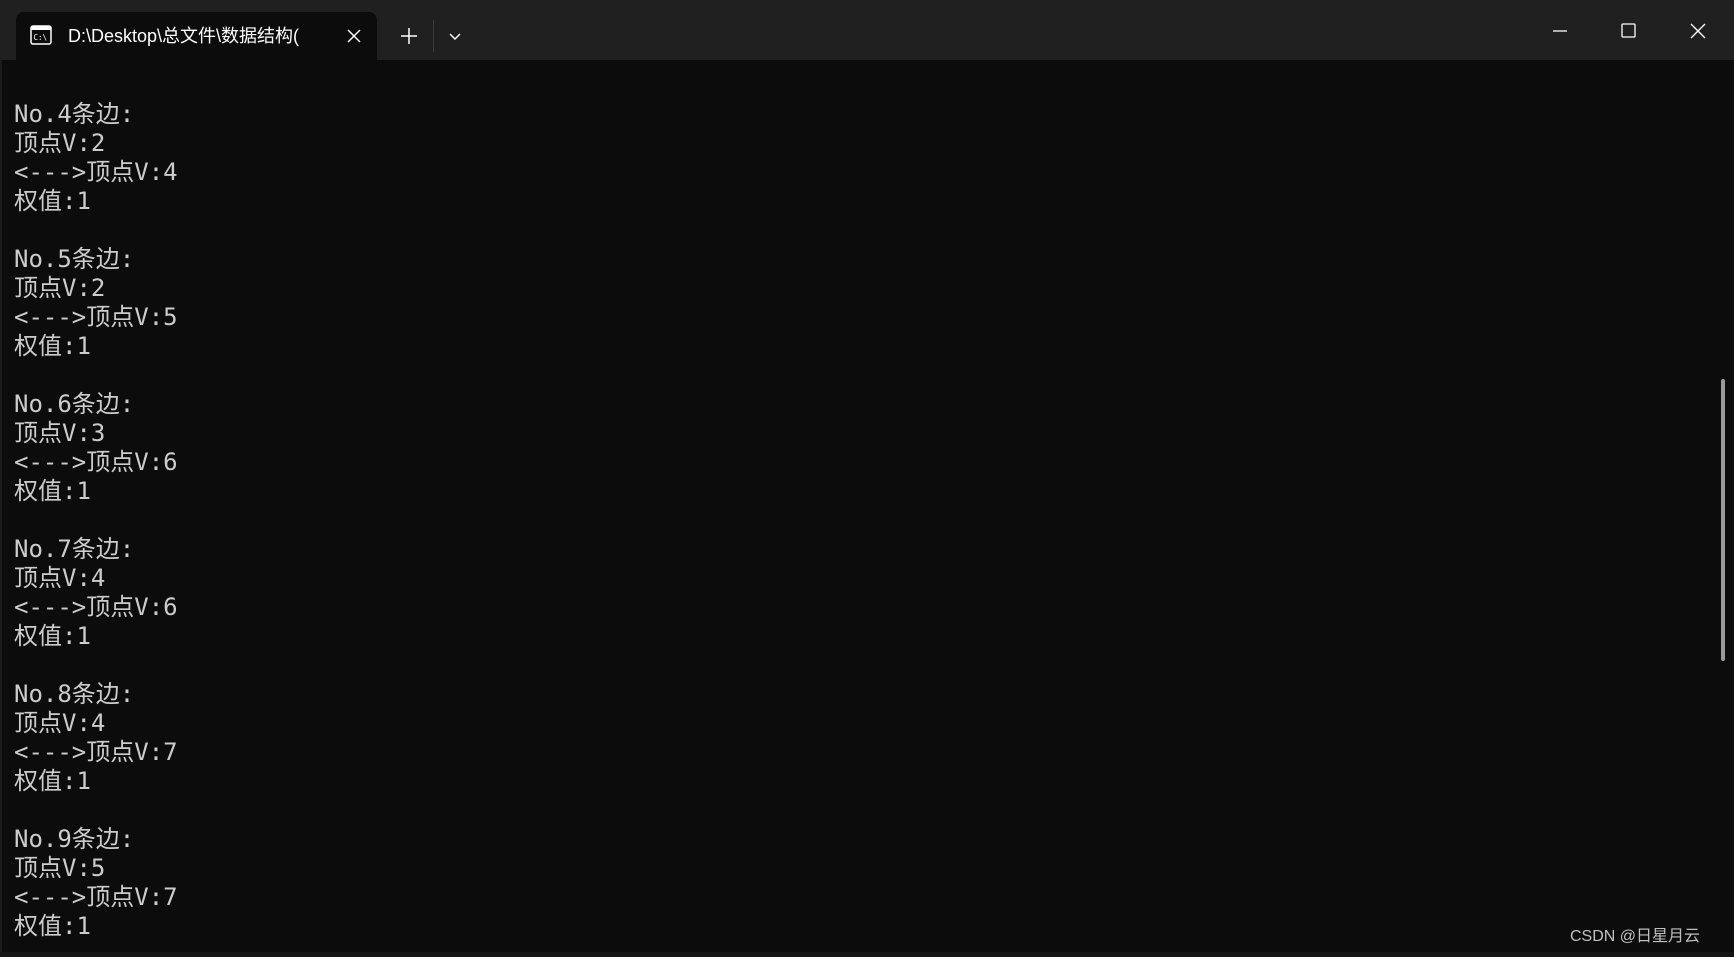 The height and width of the screenshot is (957, 1734). Describe the element at coordinates (1, 508) in the screenshot. I see `window-edge` at that location.